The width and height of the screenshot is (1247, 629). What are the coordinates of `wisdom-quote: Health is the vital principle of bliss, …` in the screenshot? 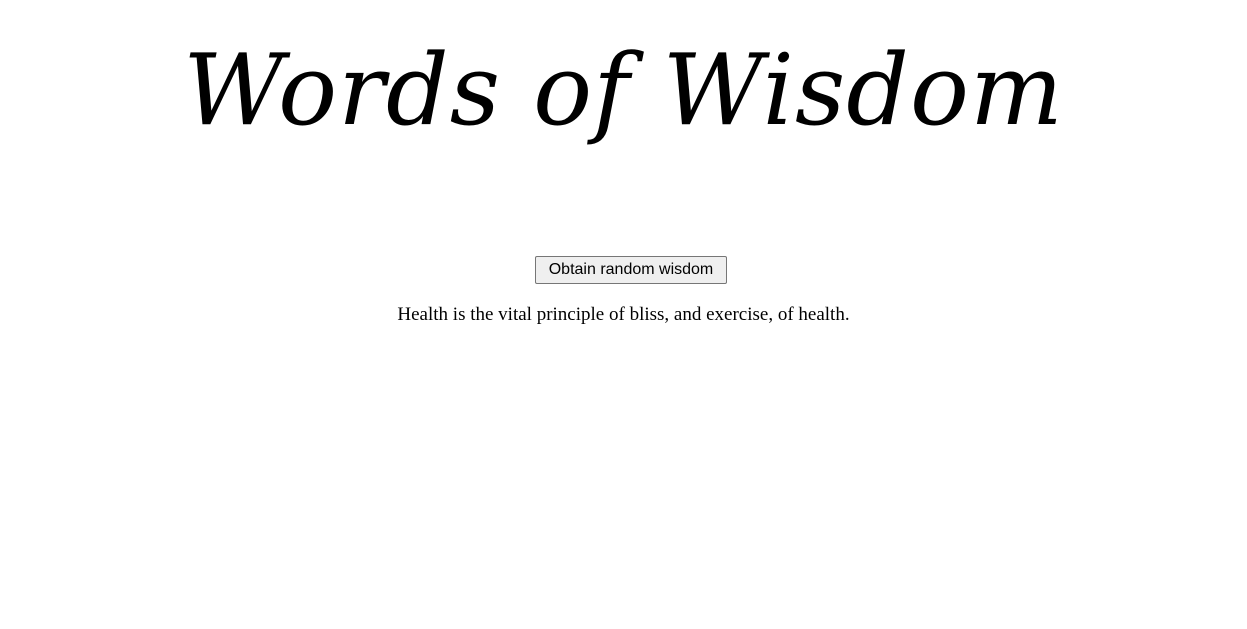 It's located at (623, 314).